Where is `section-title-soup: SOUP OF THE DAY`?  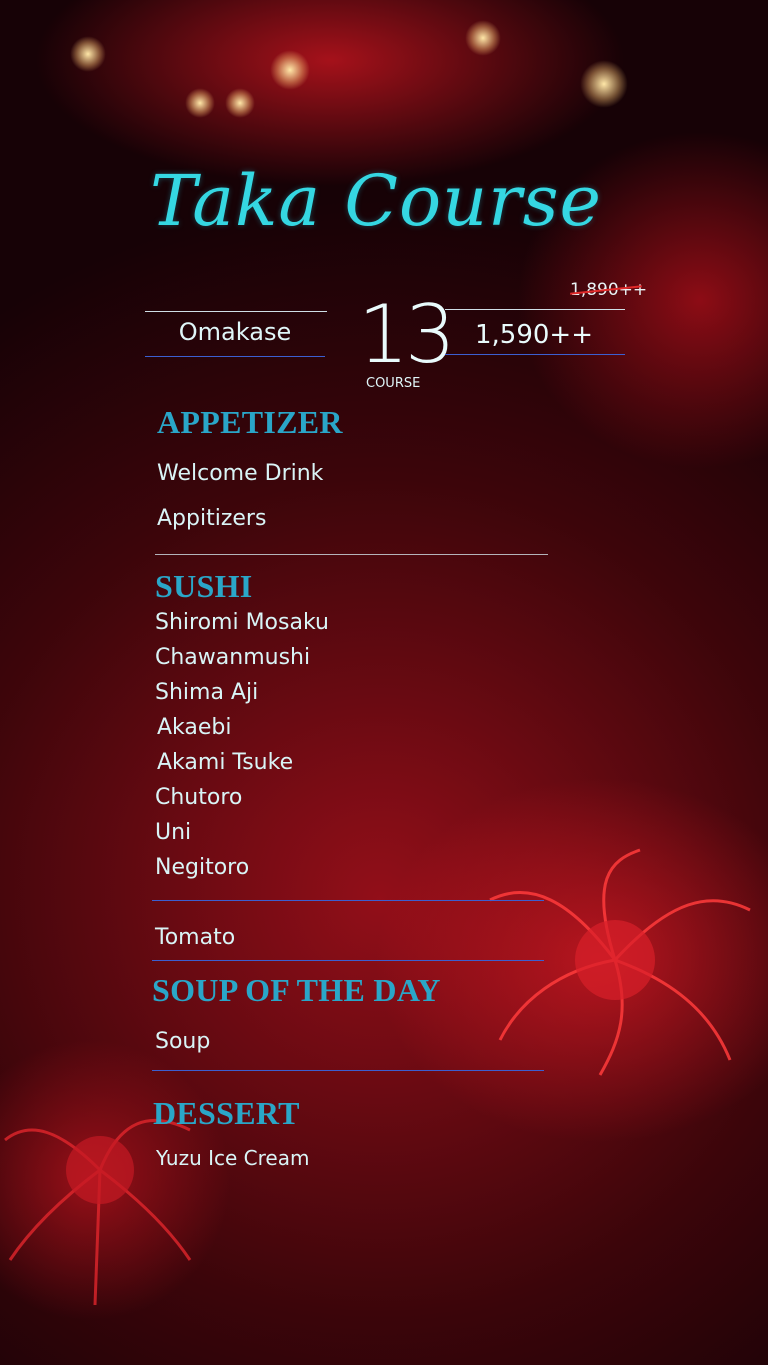 section-title-soup: SOUP OF THE DAY is located at coordinates (296, 990).